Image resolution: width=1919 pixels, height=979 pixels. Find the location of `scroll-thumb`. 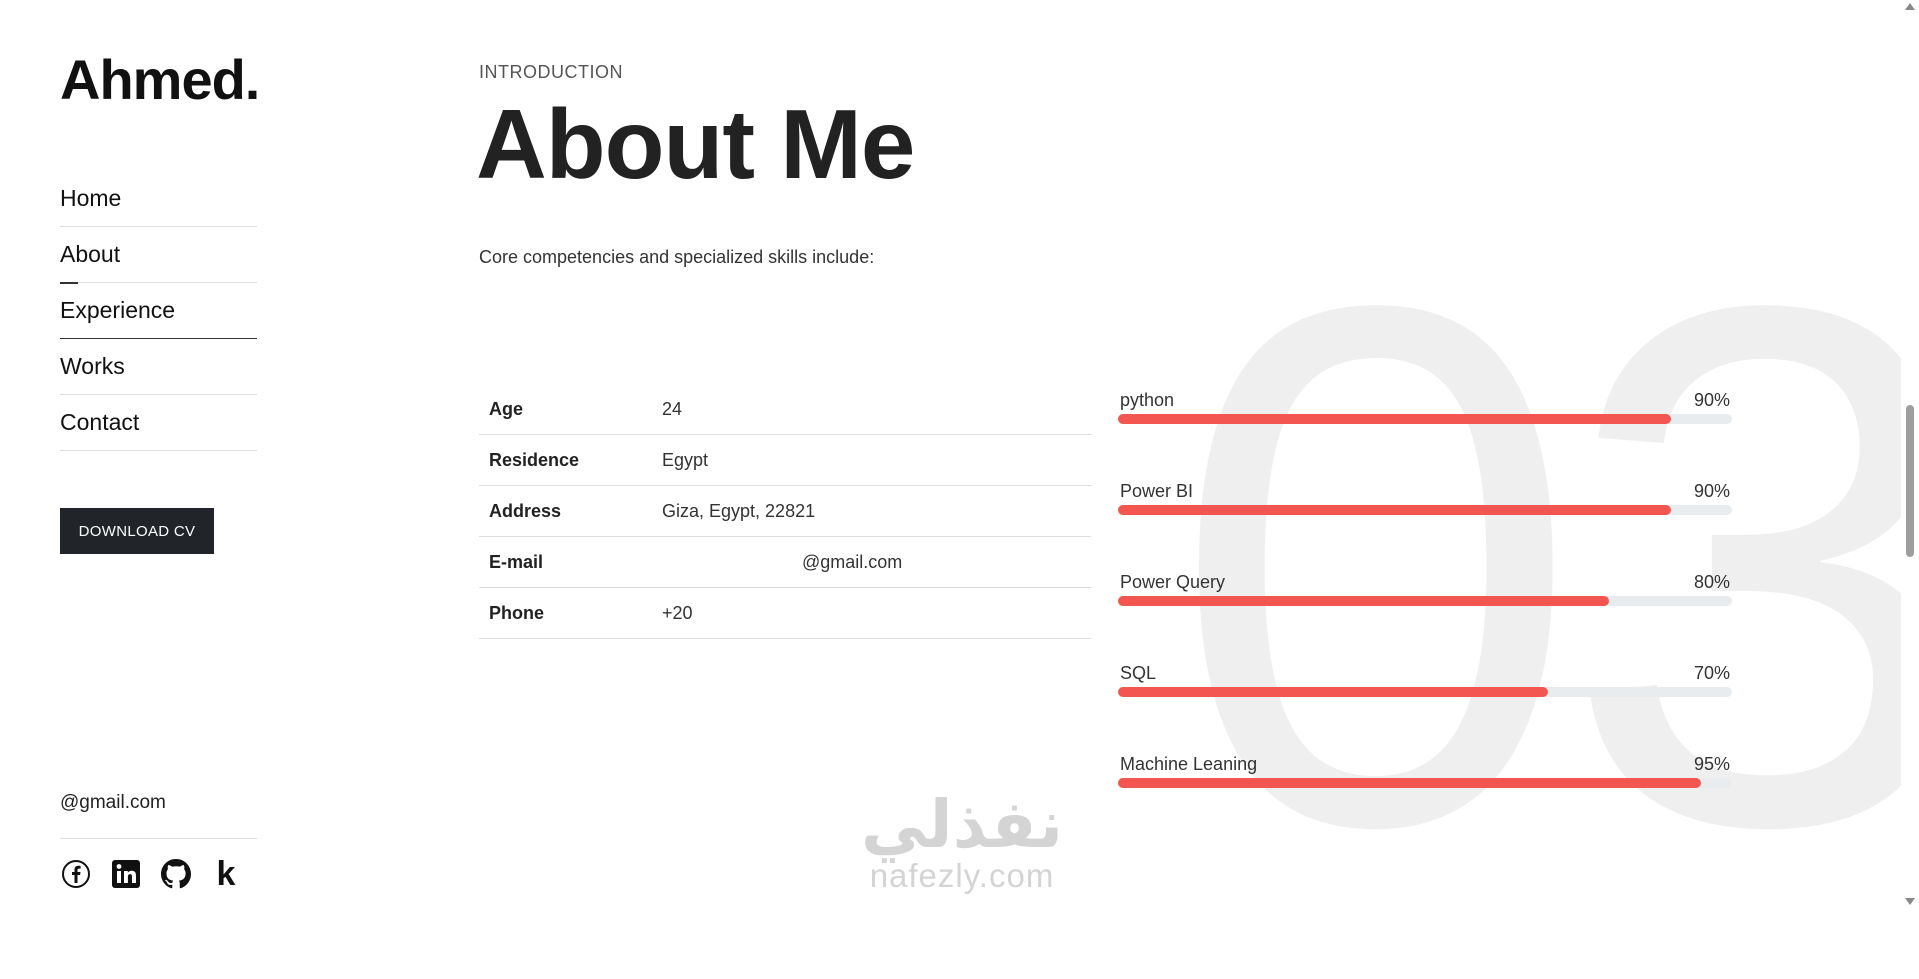

scroll-thumb is located at coordinates (1910, 481).